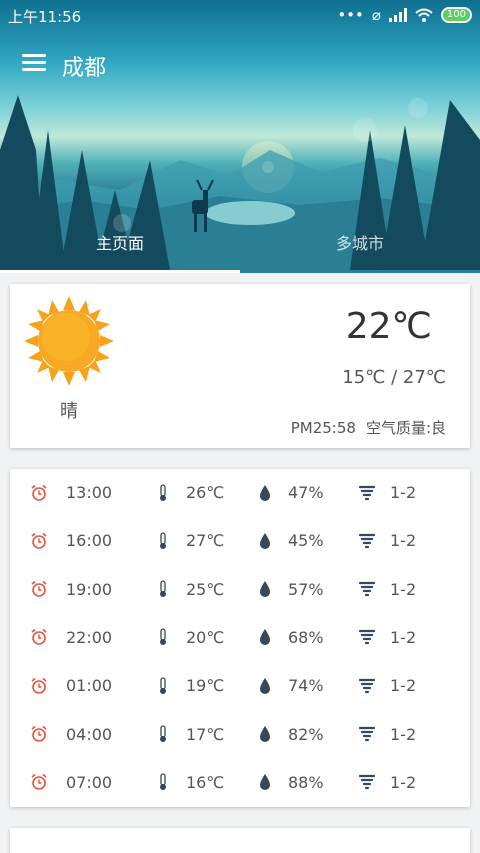 The width and height of the screenshot is (480, 853). I want to click on current-temperature: 22℃, so click(388, 326).